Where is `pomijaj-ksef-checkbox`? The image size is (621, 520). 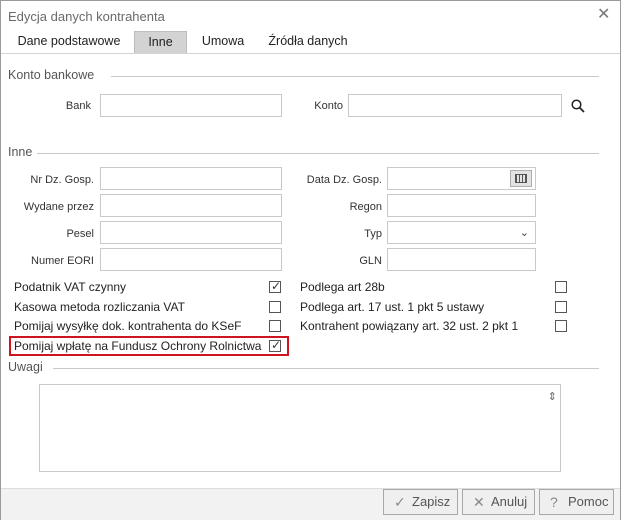 pomijaj-ksef-checkbox is located at coordinates (275, 326).